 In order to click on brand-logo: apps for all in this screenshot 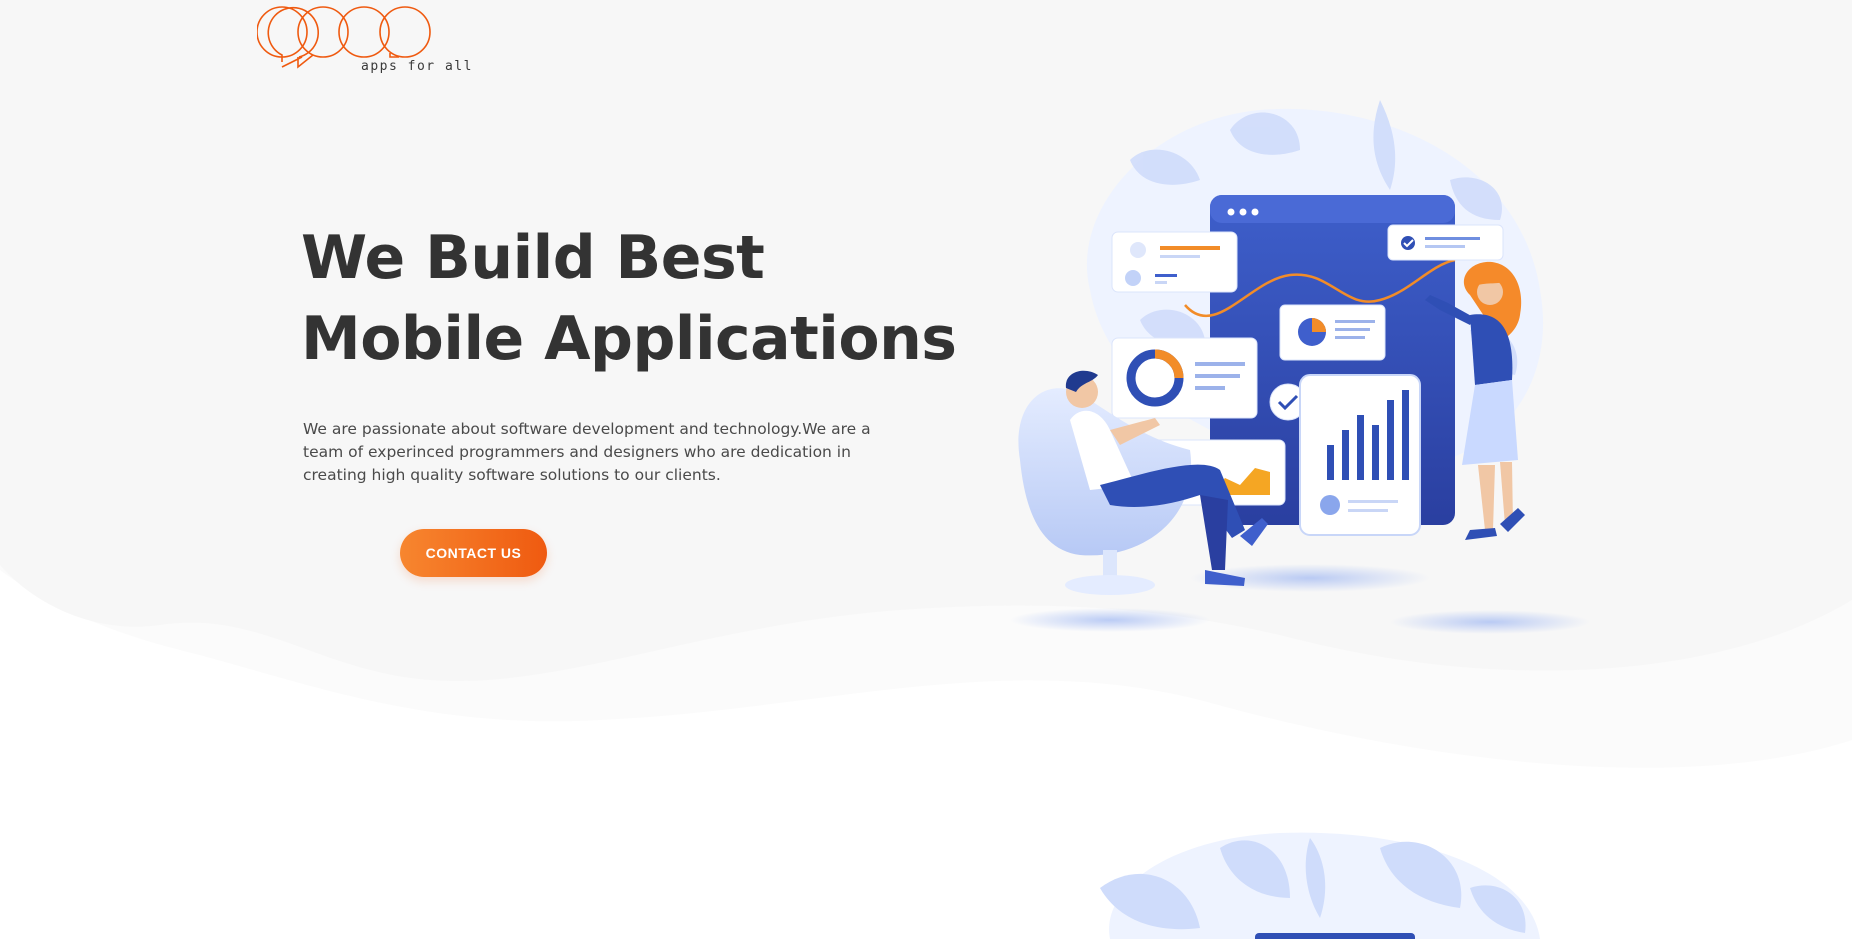, I will do `click(363, 41)`.